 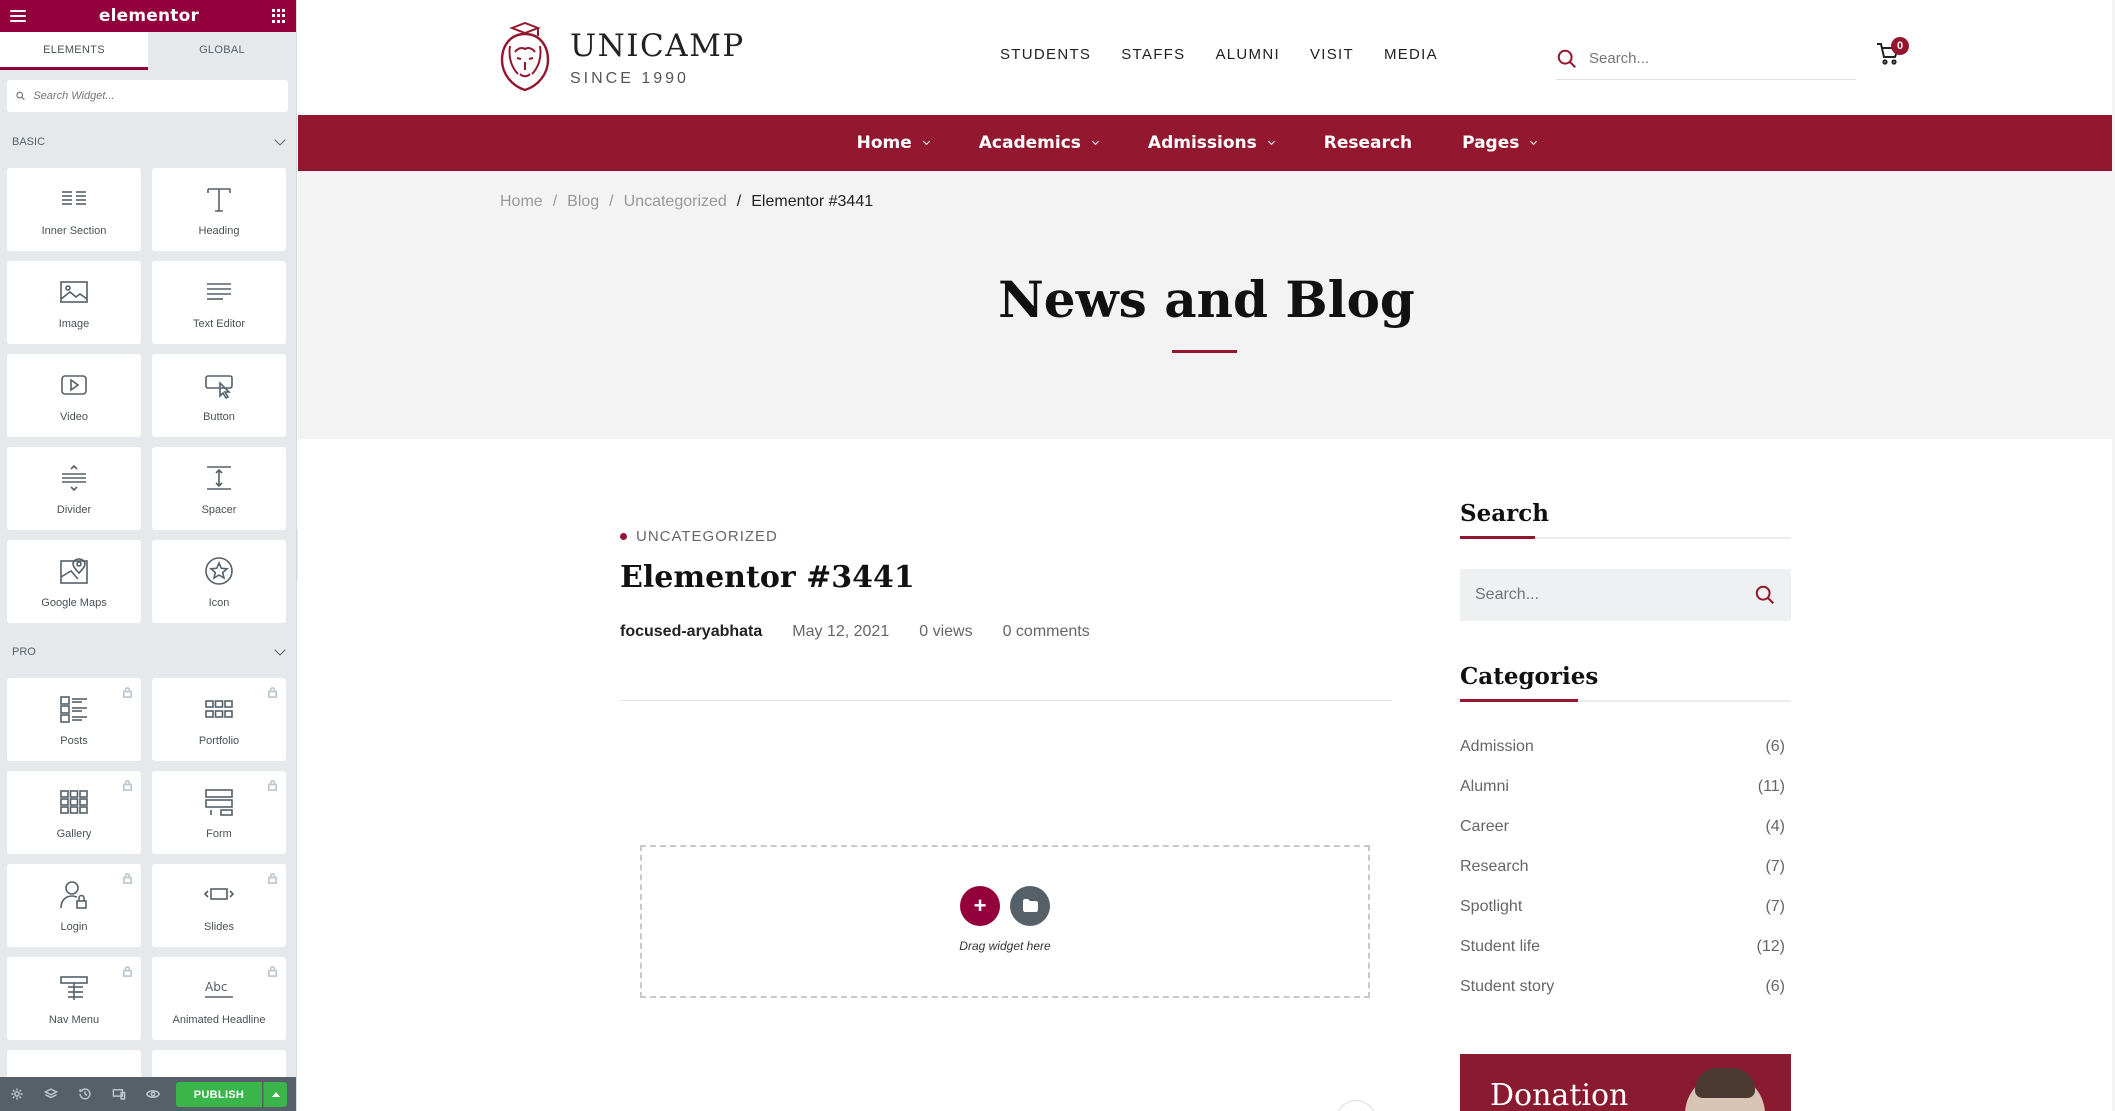 I want to click on widget-label: Portfolio, so click(x=219, y=740).